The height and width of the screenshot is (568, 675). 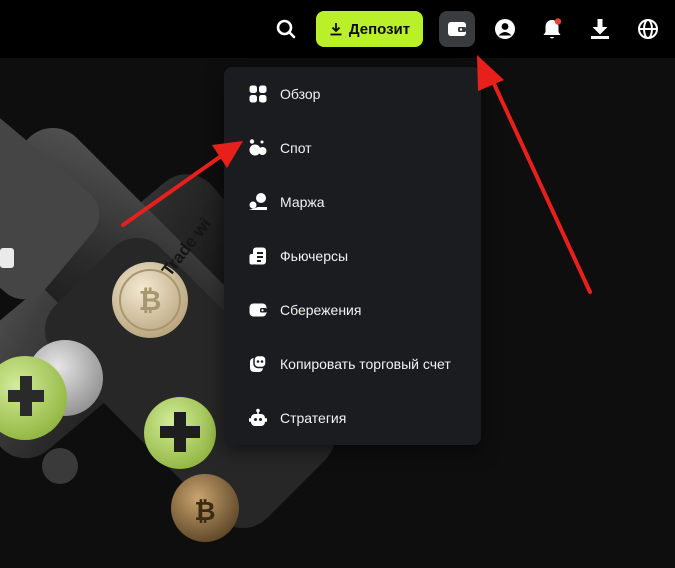 I want to click on menu-item-futures: Фьючерсы, so click(x=352, y=256).